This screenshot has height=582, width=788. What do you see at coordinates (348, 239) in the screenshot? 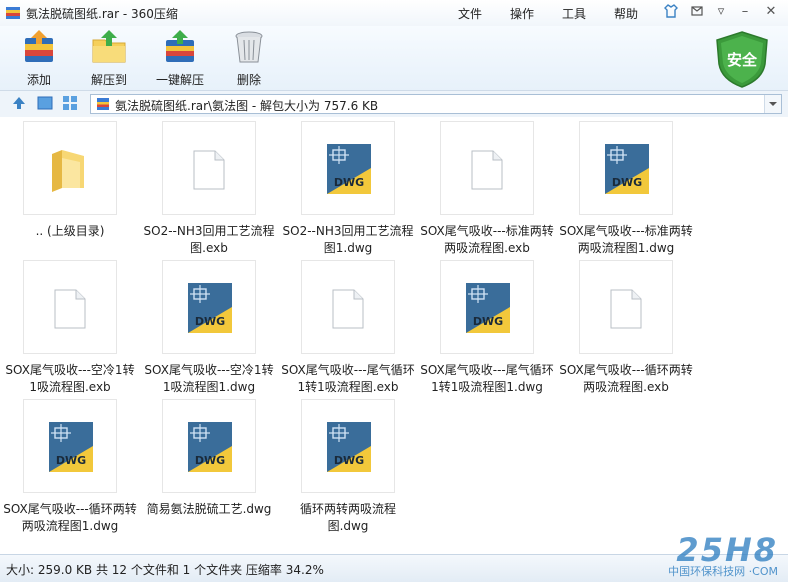
I see `file-name: SO2--NH3回用工艺流程图1.dwg` at bounding box center [348, 239].